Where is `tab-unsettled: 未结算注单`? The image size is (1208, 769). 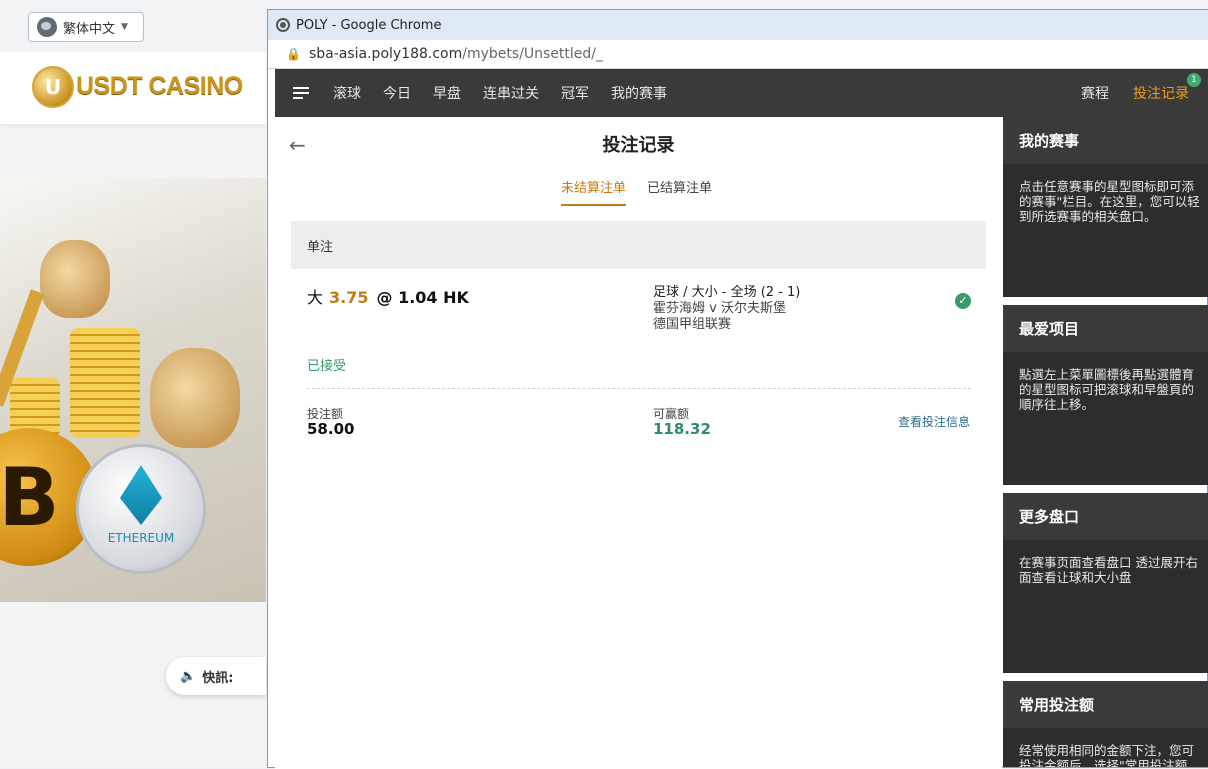
tab-unsettled: 未结算注单 is located at coordinates (594, 191).